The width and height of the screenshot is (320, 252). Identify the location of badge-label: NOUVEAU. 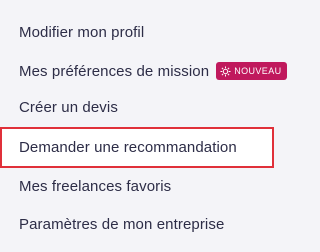
(258, 71).